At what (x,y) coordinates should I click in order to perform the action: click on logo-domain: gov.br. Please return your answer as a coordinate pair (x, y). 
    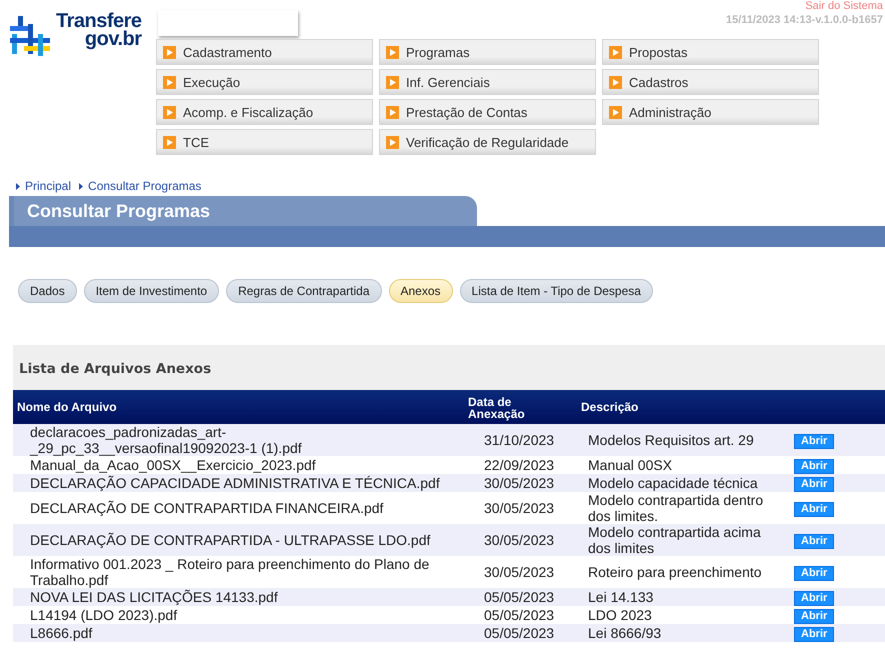
    Looking at the image, I should click on (113, 39).